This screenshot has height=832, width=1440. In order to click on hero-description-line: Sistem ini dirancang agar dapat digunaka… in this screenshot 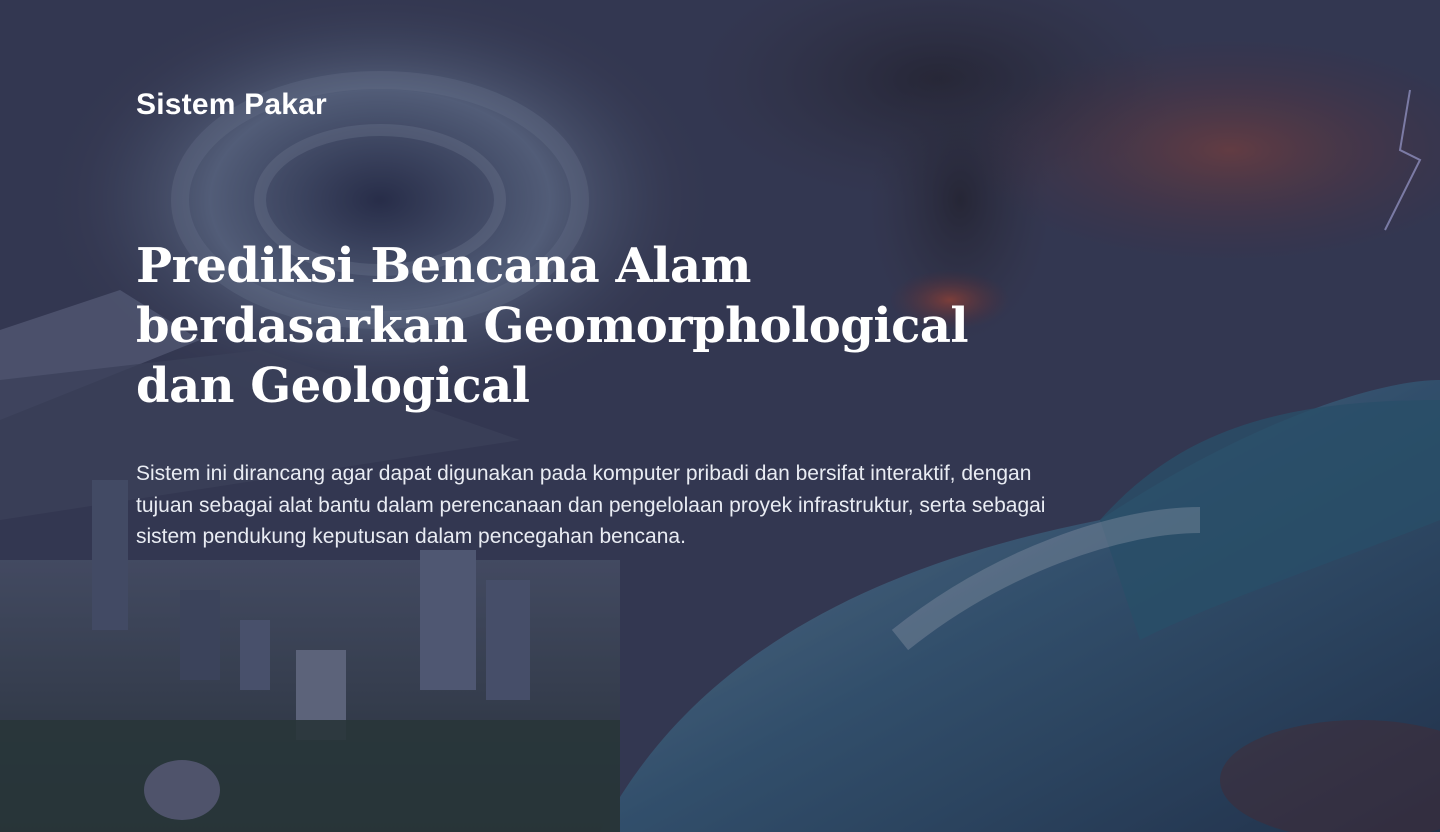, I will do `click(584, 473)`.